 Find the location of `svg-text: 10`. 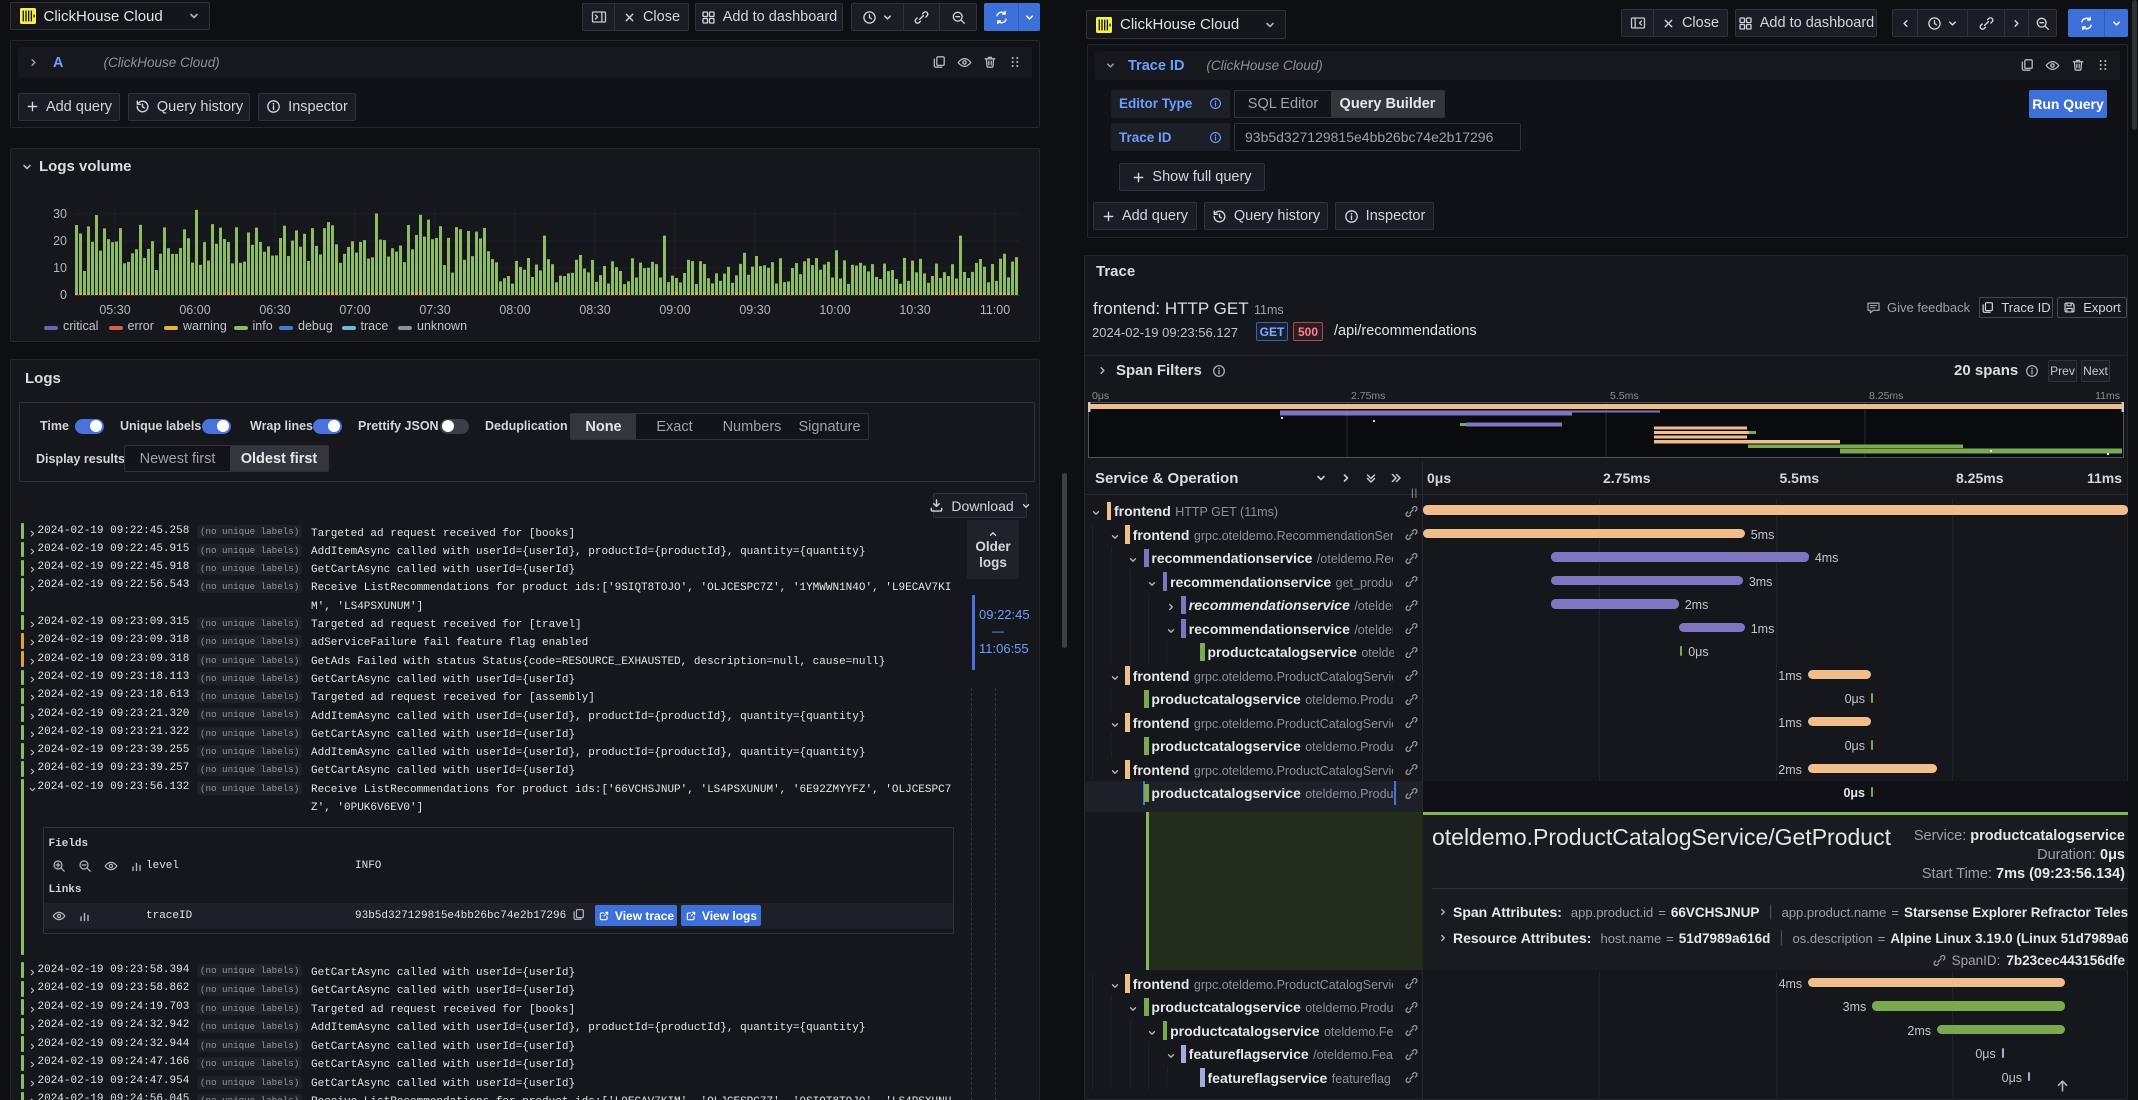

svg-text: 10 is located at coordinates (60, 268).